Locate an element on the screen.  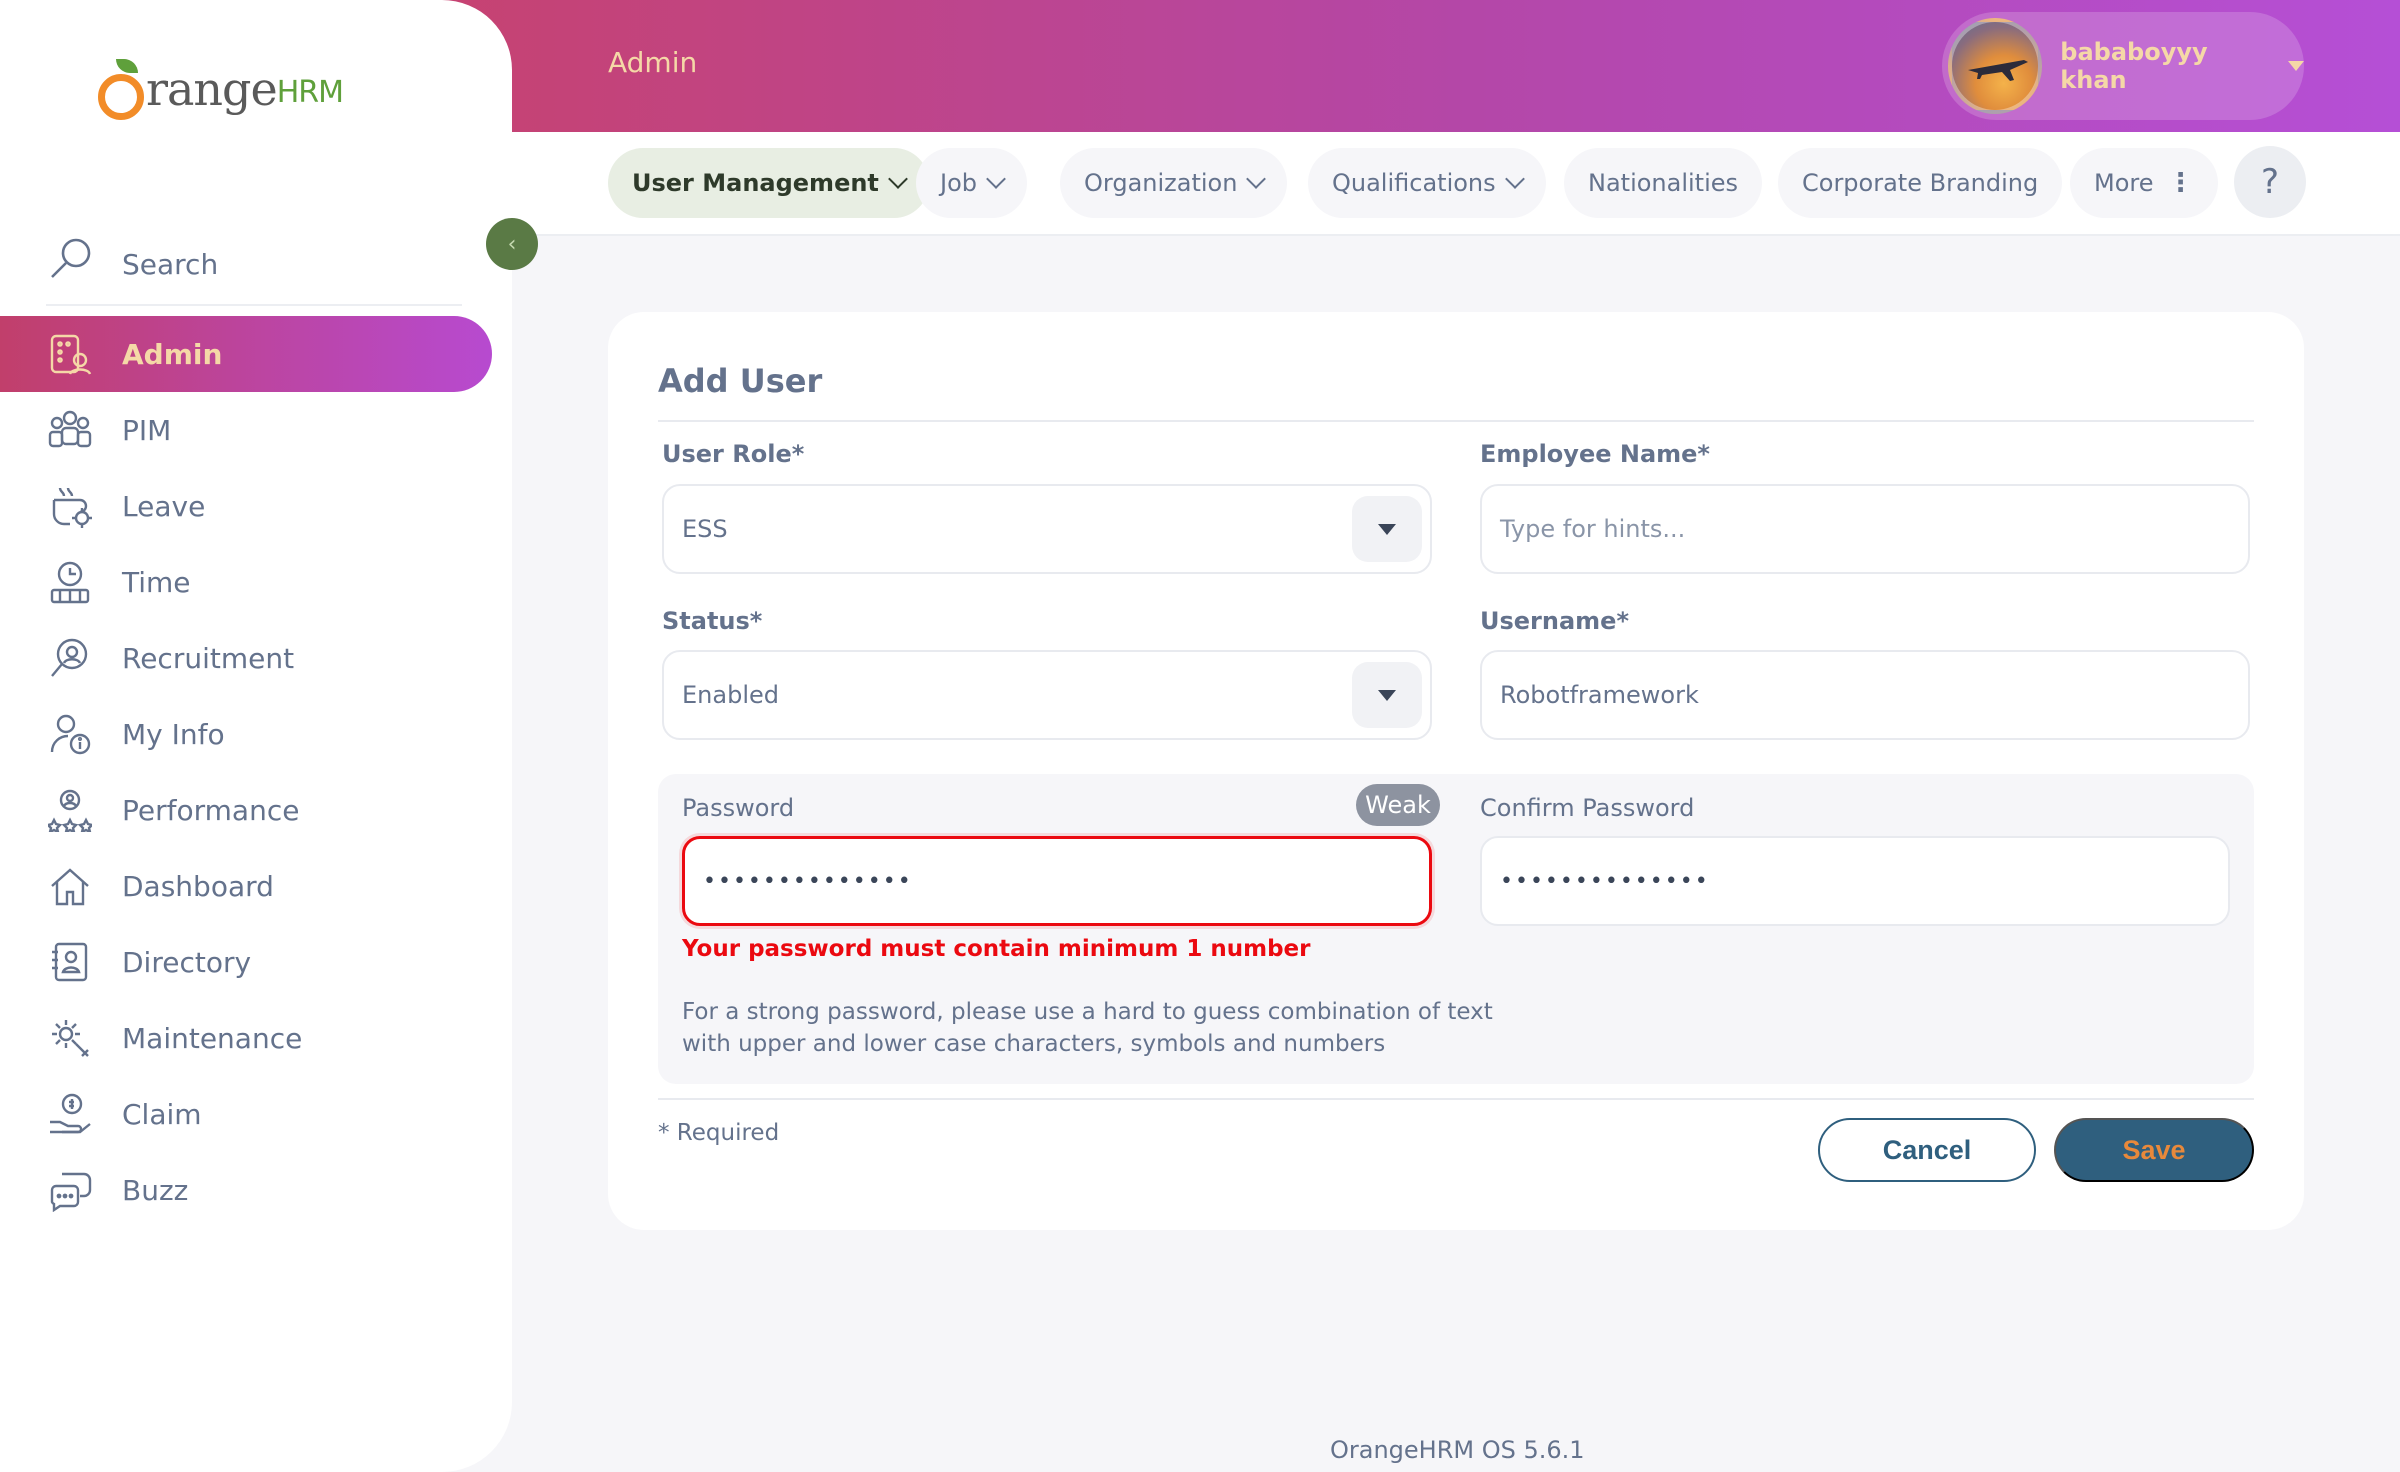
password-strength-badge: Weak is located at coordinates (1398, 805).